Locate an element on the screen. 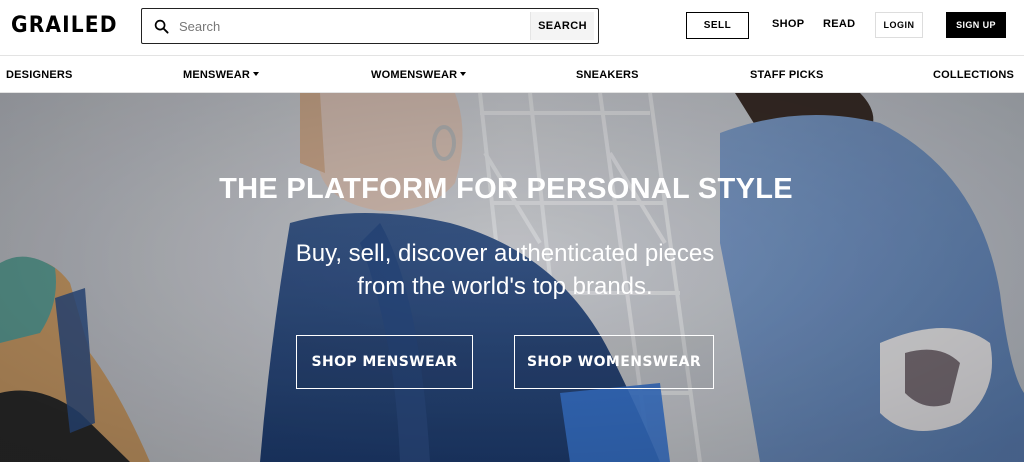 Image resolution: width=1024 pixels, height=462 pixels. hero-title: THE PLATFORM FOR PERSONAL STYLE is located at coordinates (506, 189).